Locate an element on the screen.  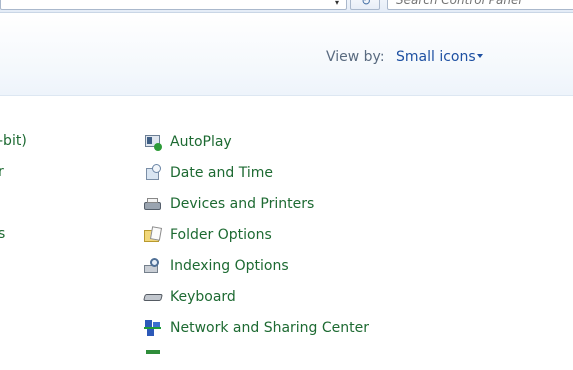
item-folder-options: Folder Options is located at coordinates (208, 235).